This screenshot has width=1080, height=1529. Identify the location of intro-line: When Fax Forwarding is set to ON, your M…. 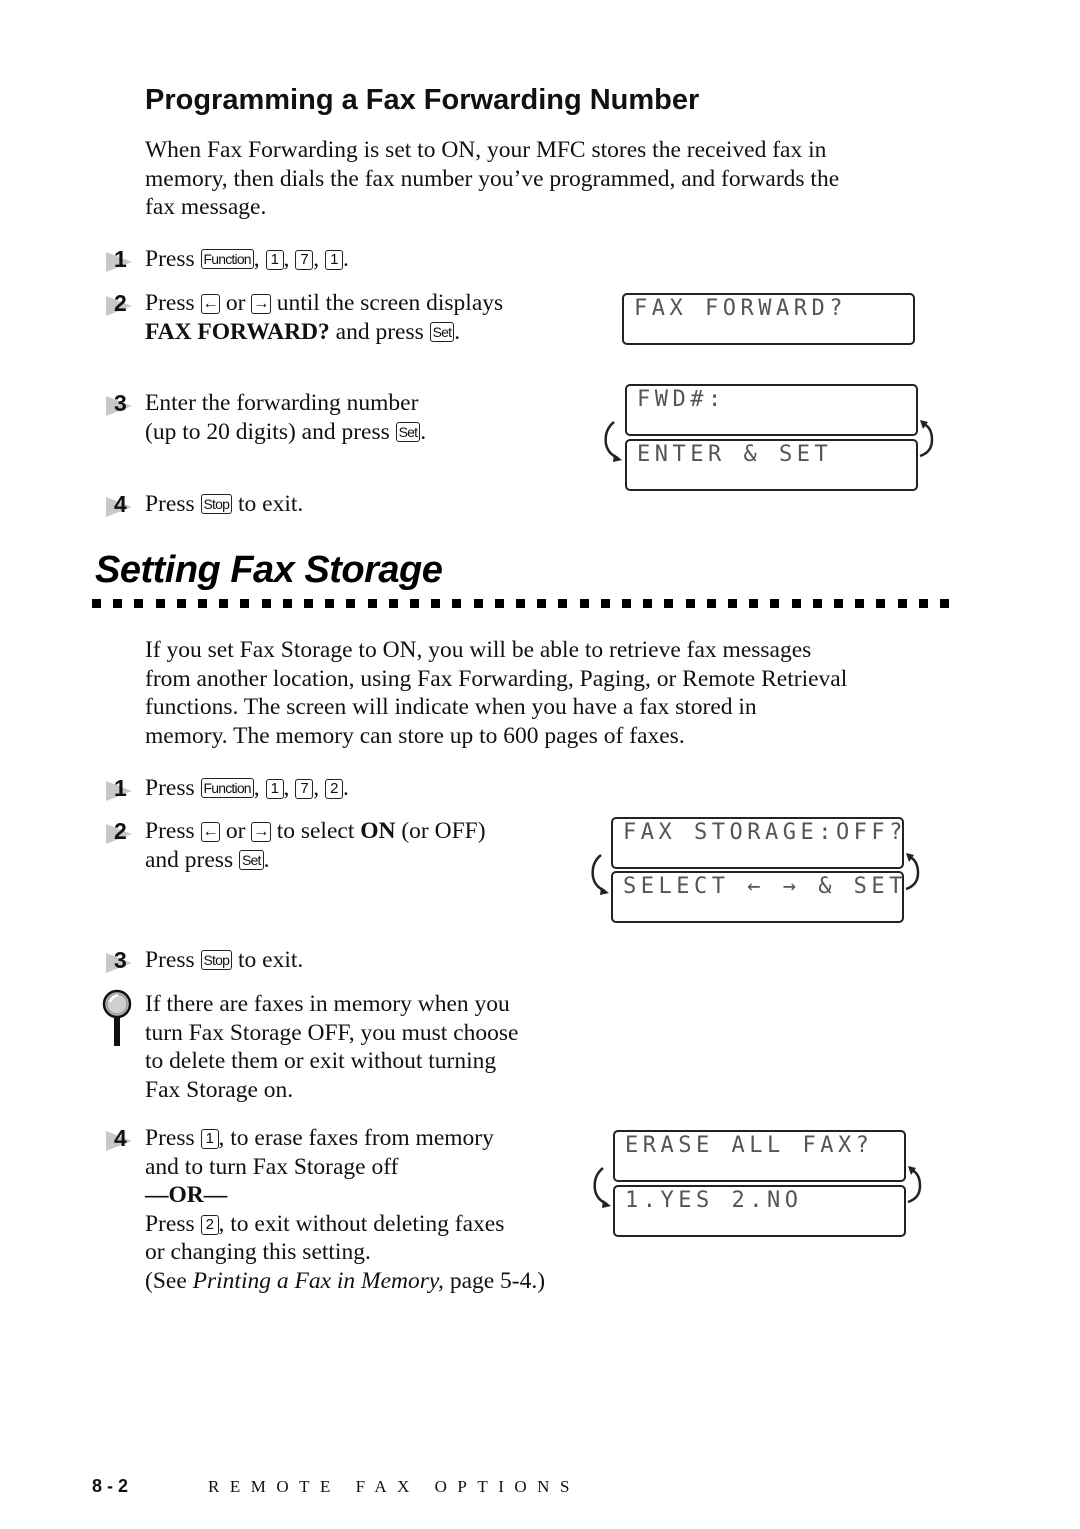
(486, 150).